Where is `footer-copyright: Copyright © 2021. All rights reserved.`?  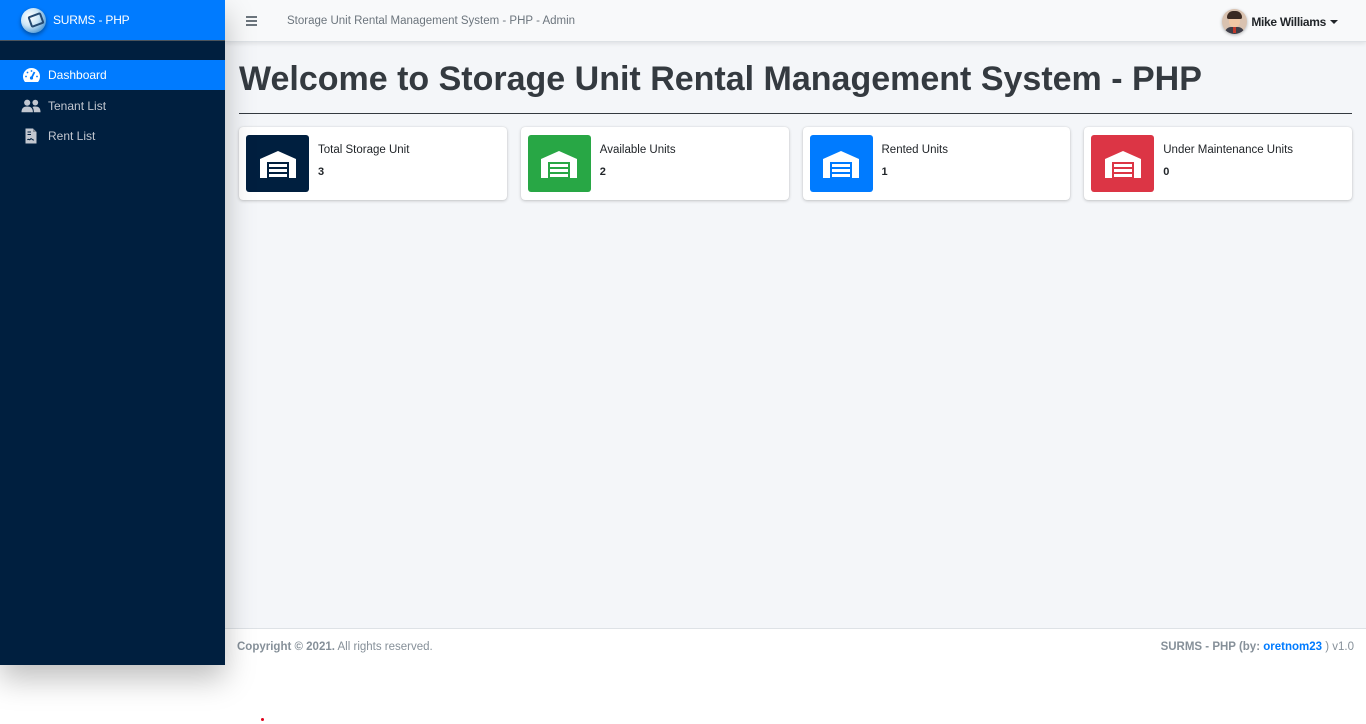 footer-copyright: Copyright © 2021. All rights reserved. is located at coordinates (335, 647).